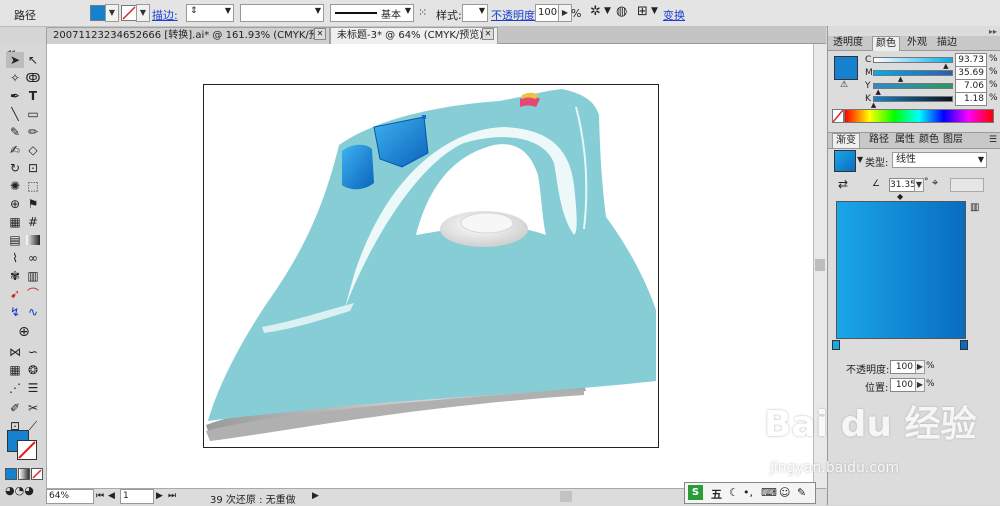 This screenshot has width=1000, height=506. I want to click on opacity-label: 不透明度:, so click(515, 15).